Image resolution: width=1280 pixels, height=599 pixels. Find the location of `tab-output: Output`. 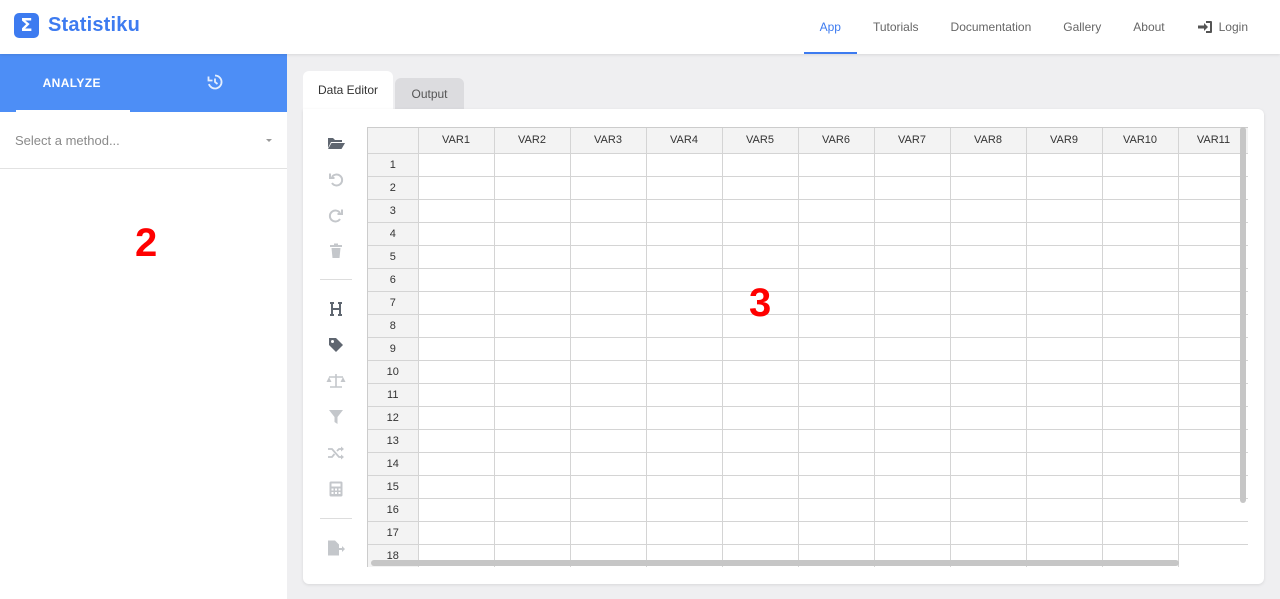

tab-output: Output is located at coordinates (429, 93).